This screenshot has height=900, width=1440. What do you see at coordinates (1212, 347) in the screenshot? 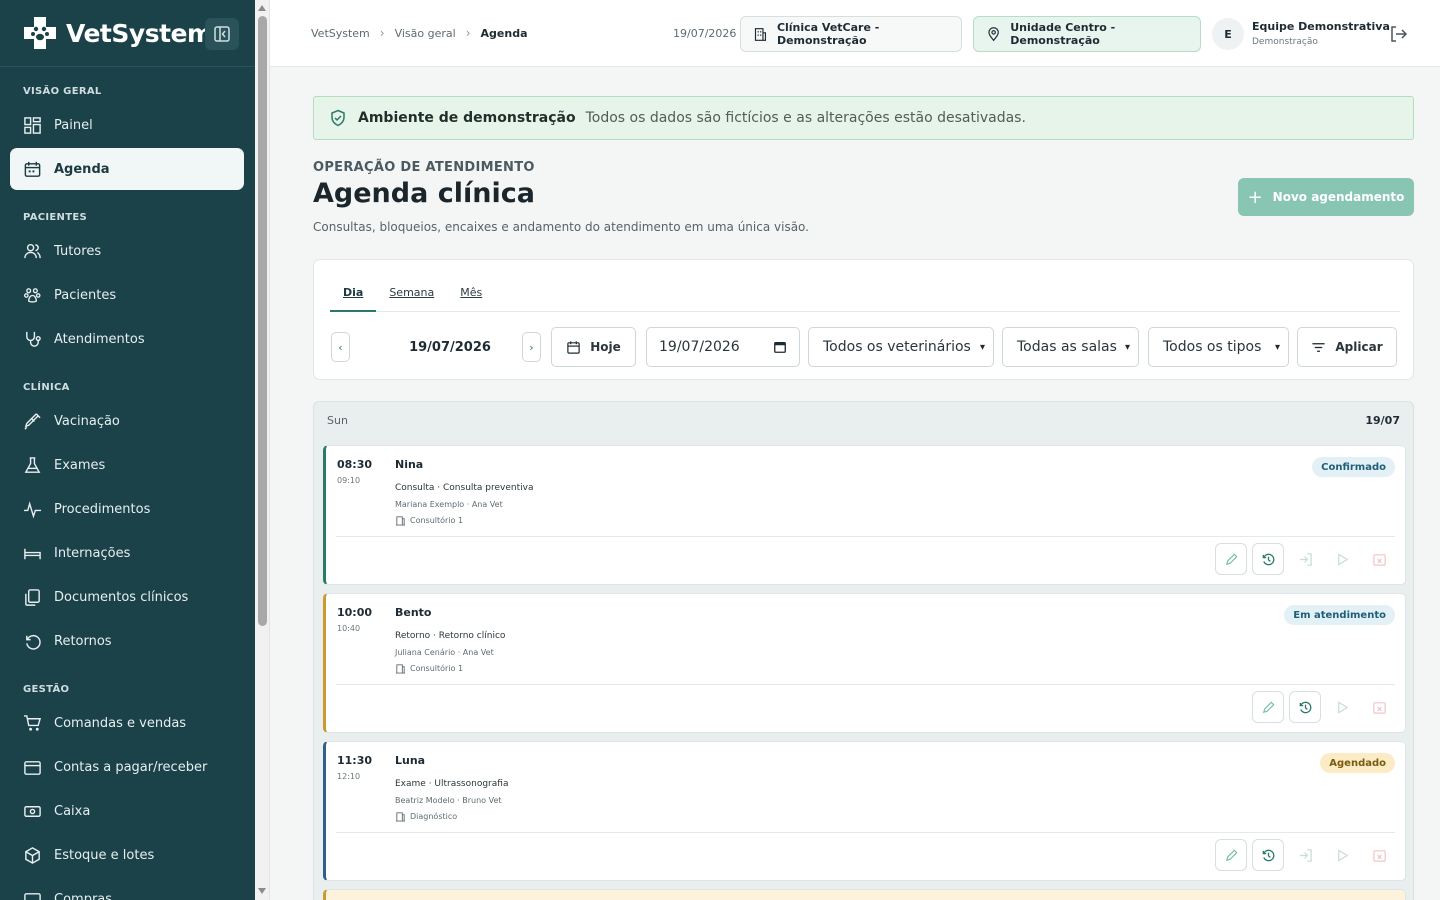
I see `type-select-value: Todos os tipos` at bounding box center [1212, 347].